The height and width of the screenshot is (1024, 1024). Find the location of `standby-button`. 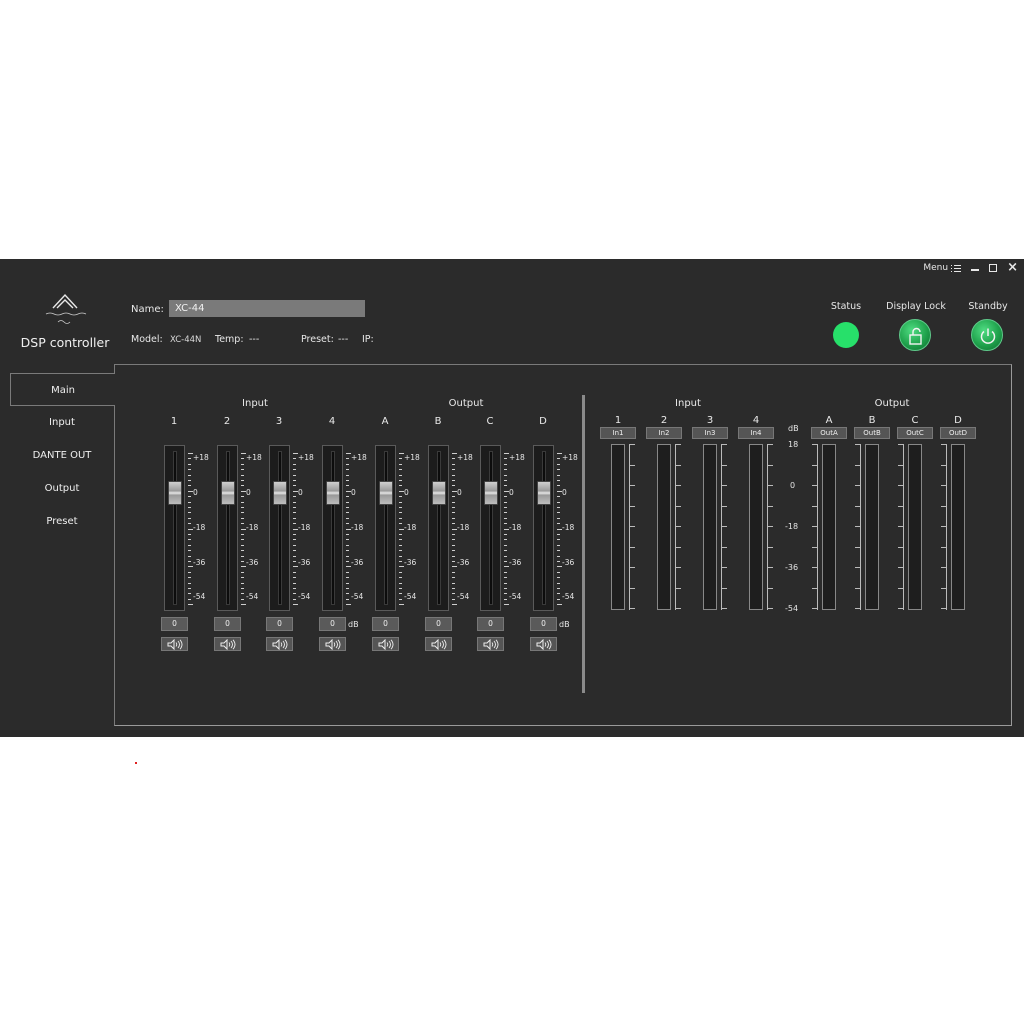

standby-button is located at coordinates (987, 335).